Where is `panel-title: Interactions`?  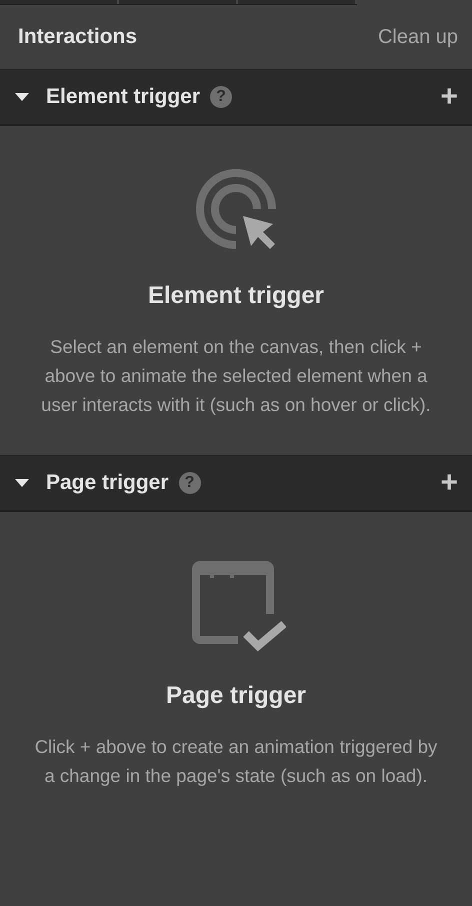 panel-title: Interactions is located at coordinates (78, 37).